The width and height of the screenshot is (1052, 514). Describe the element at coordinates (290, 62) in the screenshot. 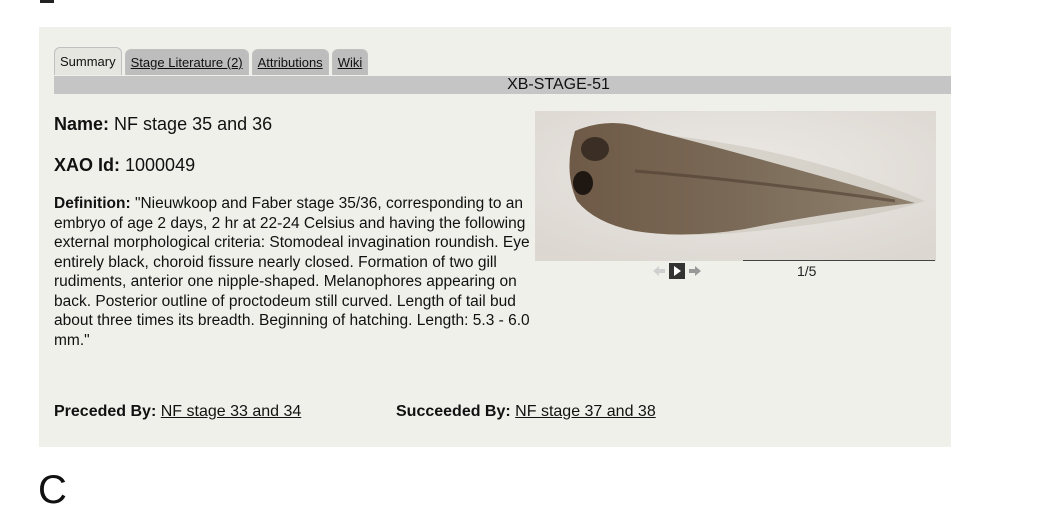

I see `tab-attributions: Attributions` at that location.